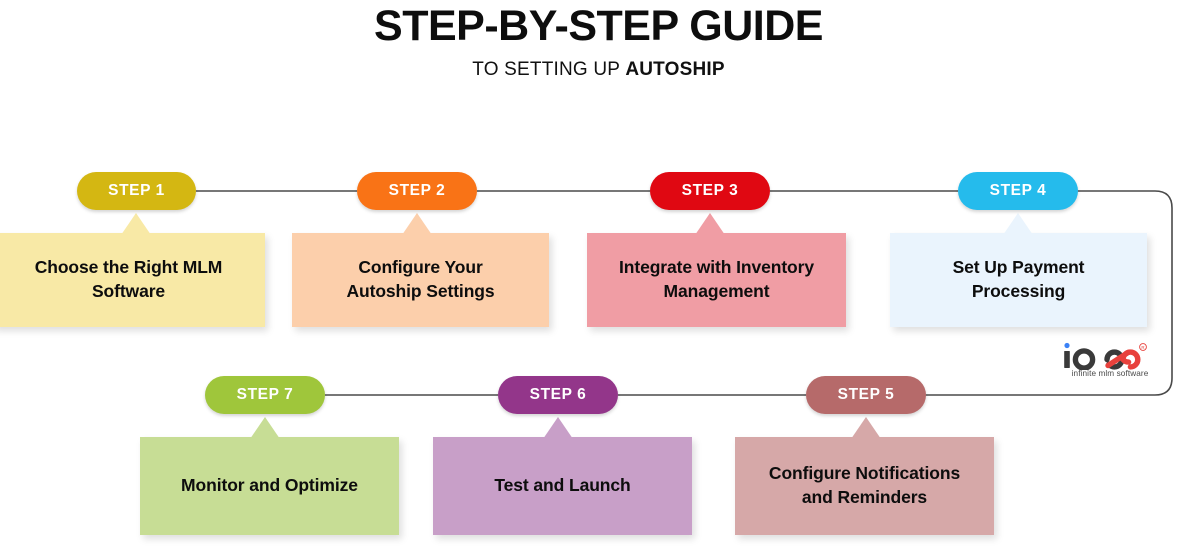  Describe the element at coordinates (129, 279) in the screenshot. I see `step-card-1-text: Choose the Right MLM Software` at that location.